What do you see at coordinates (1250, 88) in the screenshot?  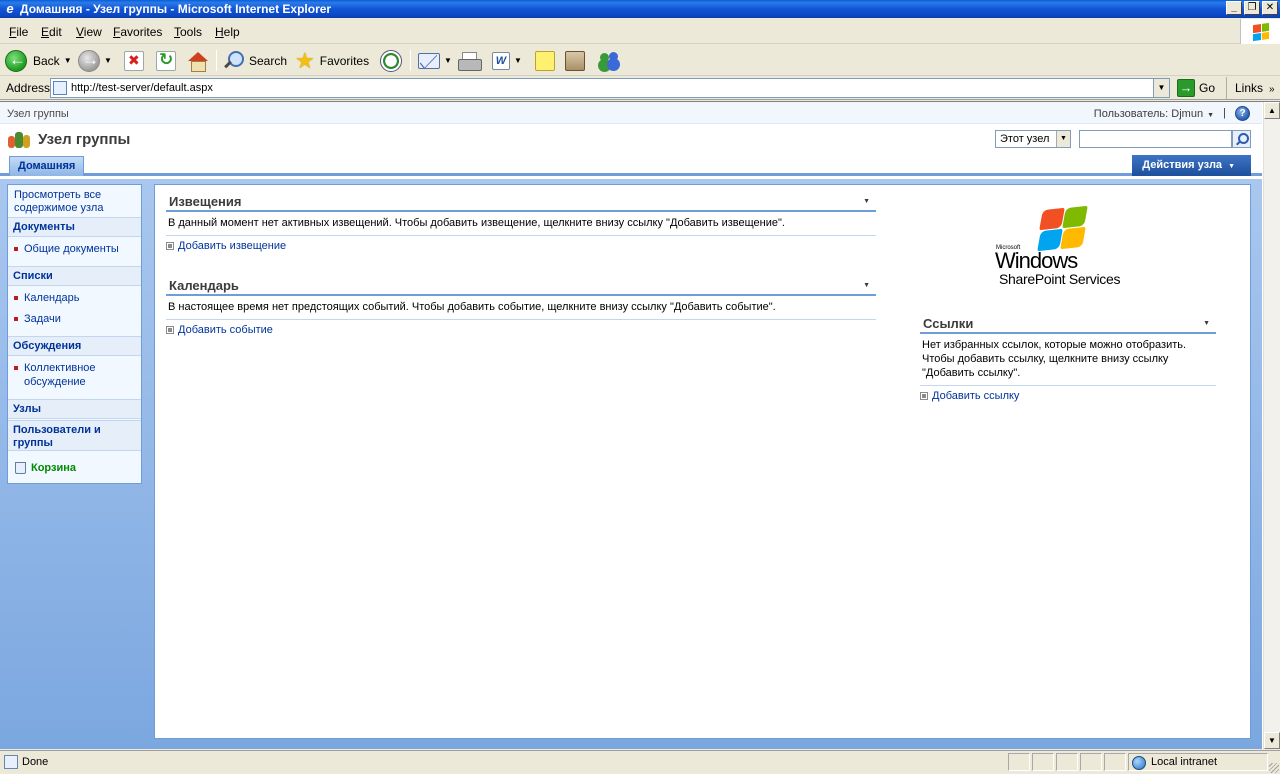 I see `links-button: Links »` at bounding box center [1250, 88].